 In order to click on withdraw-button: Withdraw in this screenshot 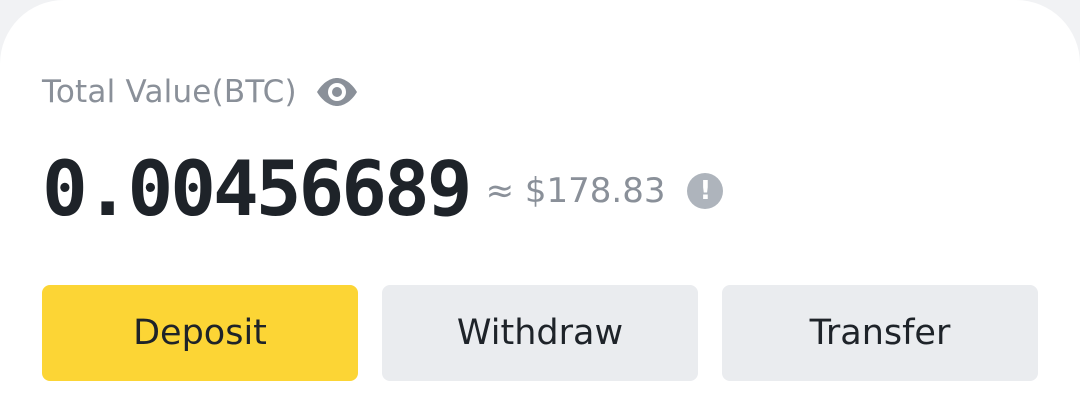, I will do `click(540, 333)`.